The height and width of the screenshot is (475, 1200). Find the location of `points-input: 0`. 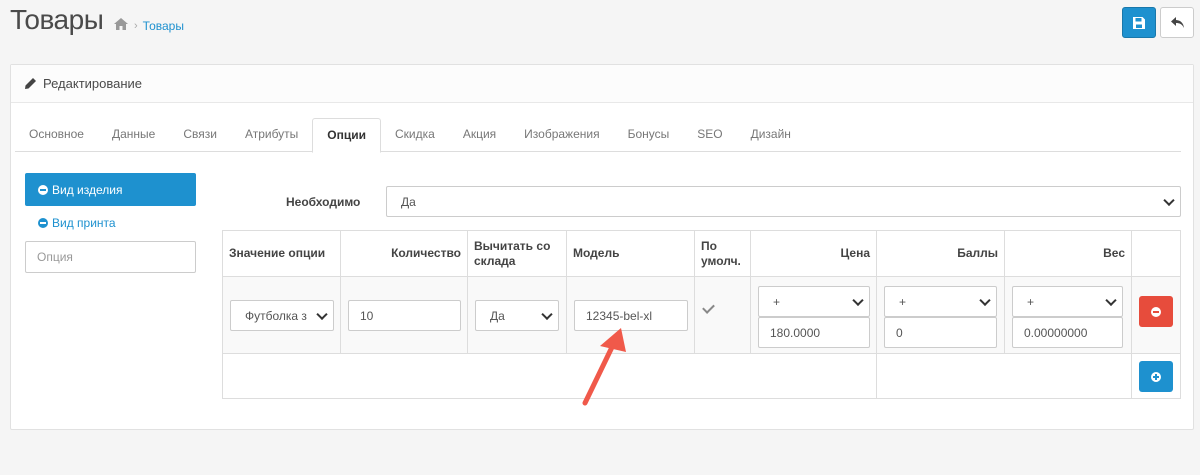

points-input: 0 is located at coordinates (940, 332).